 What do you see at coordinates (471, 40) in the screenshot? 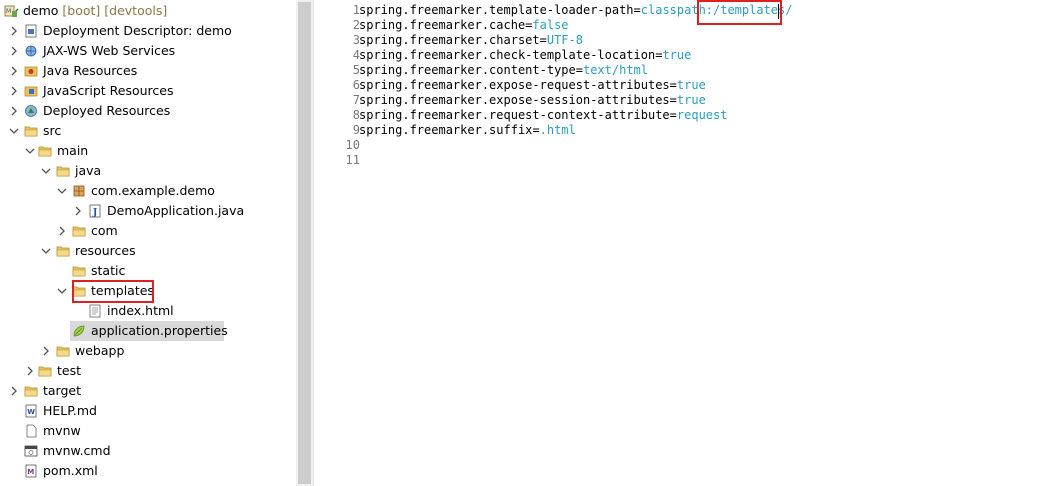
I see `code-line: spring.freemarker.charset=UTF-8` at bounding box center [471, 40].